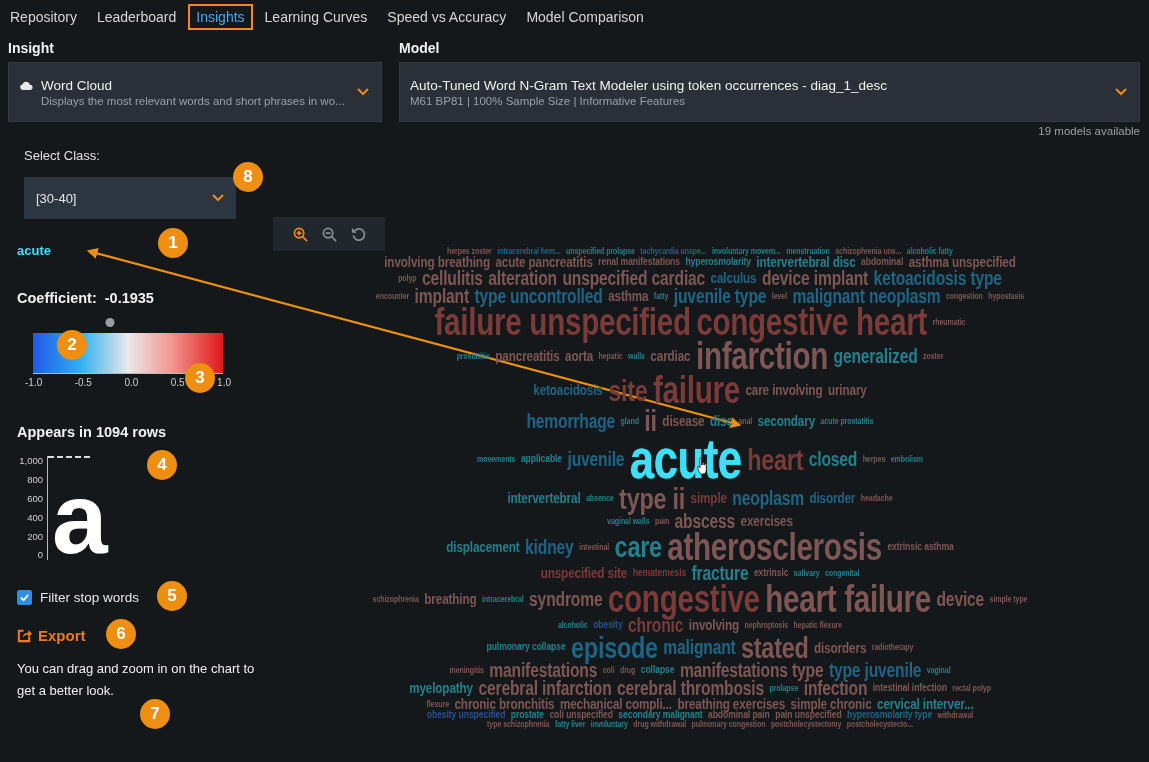 This screenshot has width=1149, height=762. Describe the element at coordinates (636, 355) in the screenshot. I see `cloud-word: walls` at that location.